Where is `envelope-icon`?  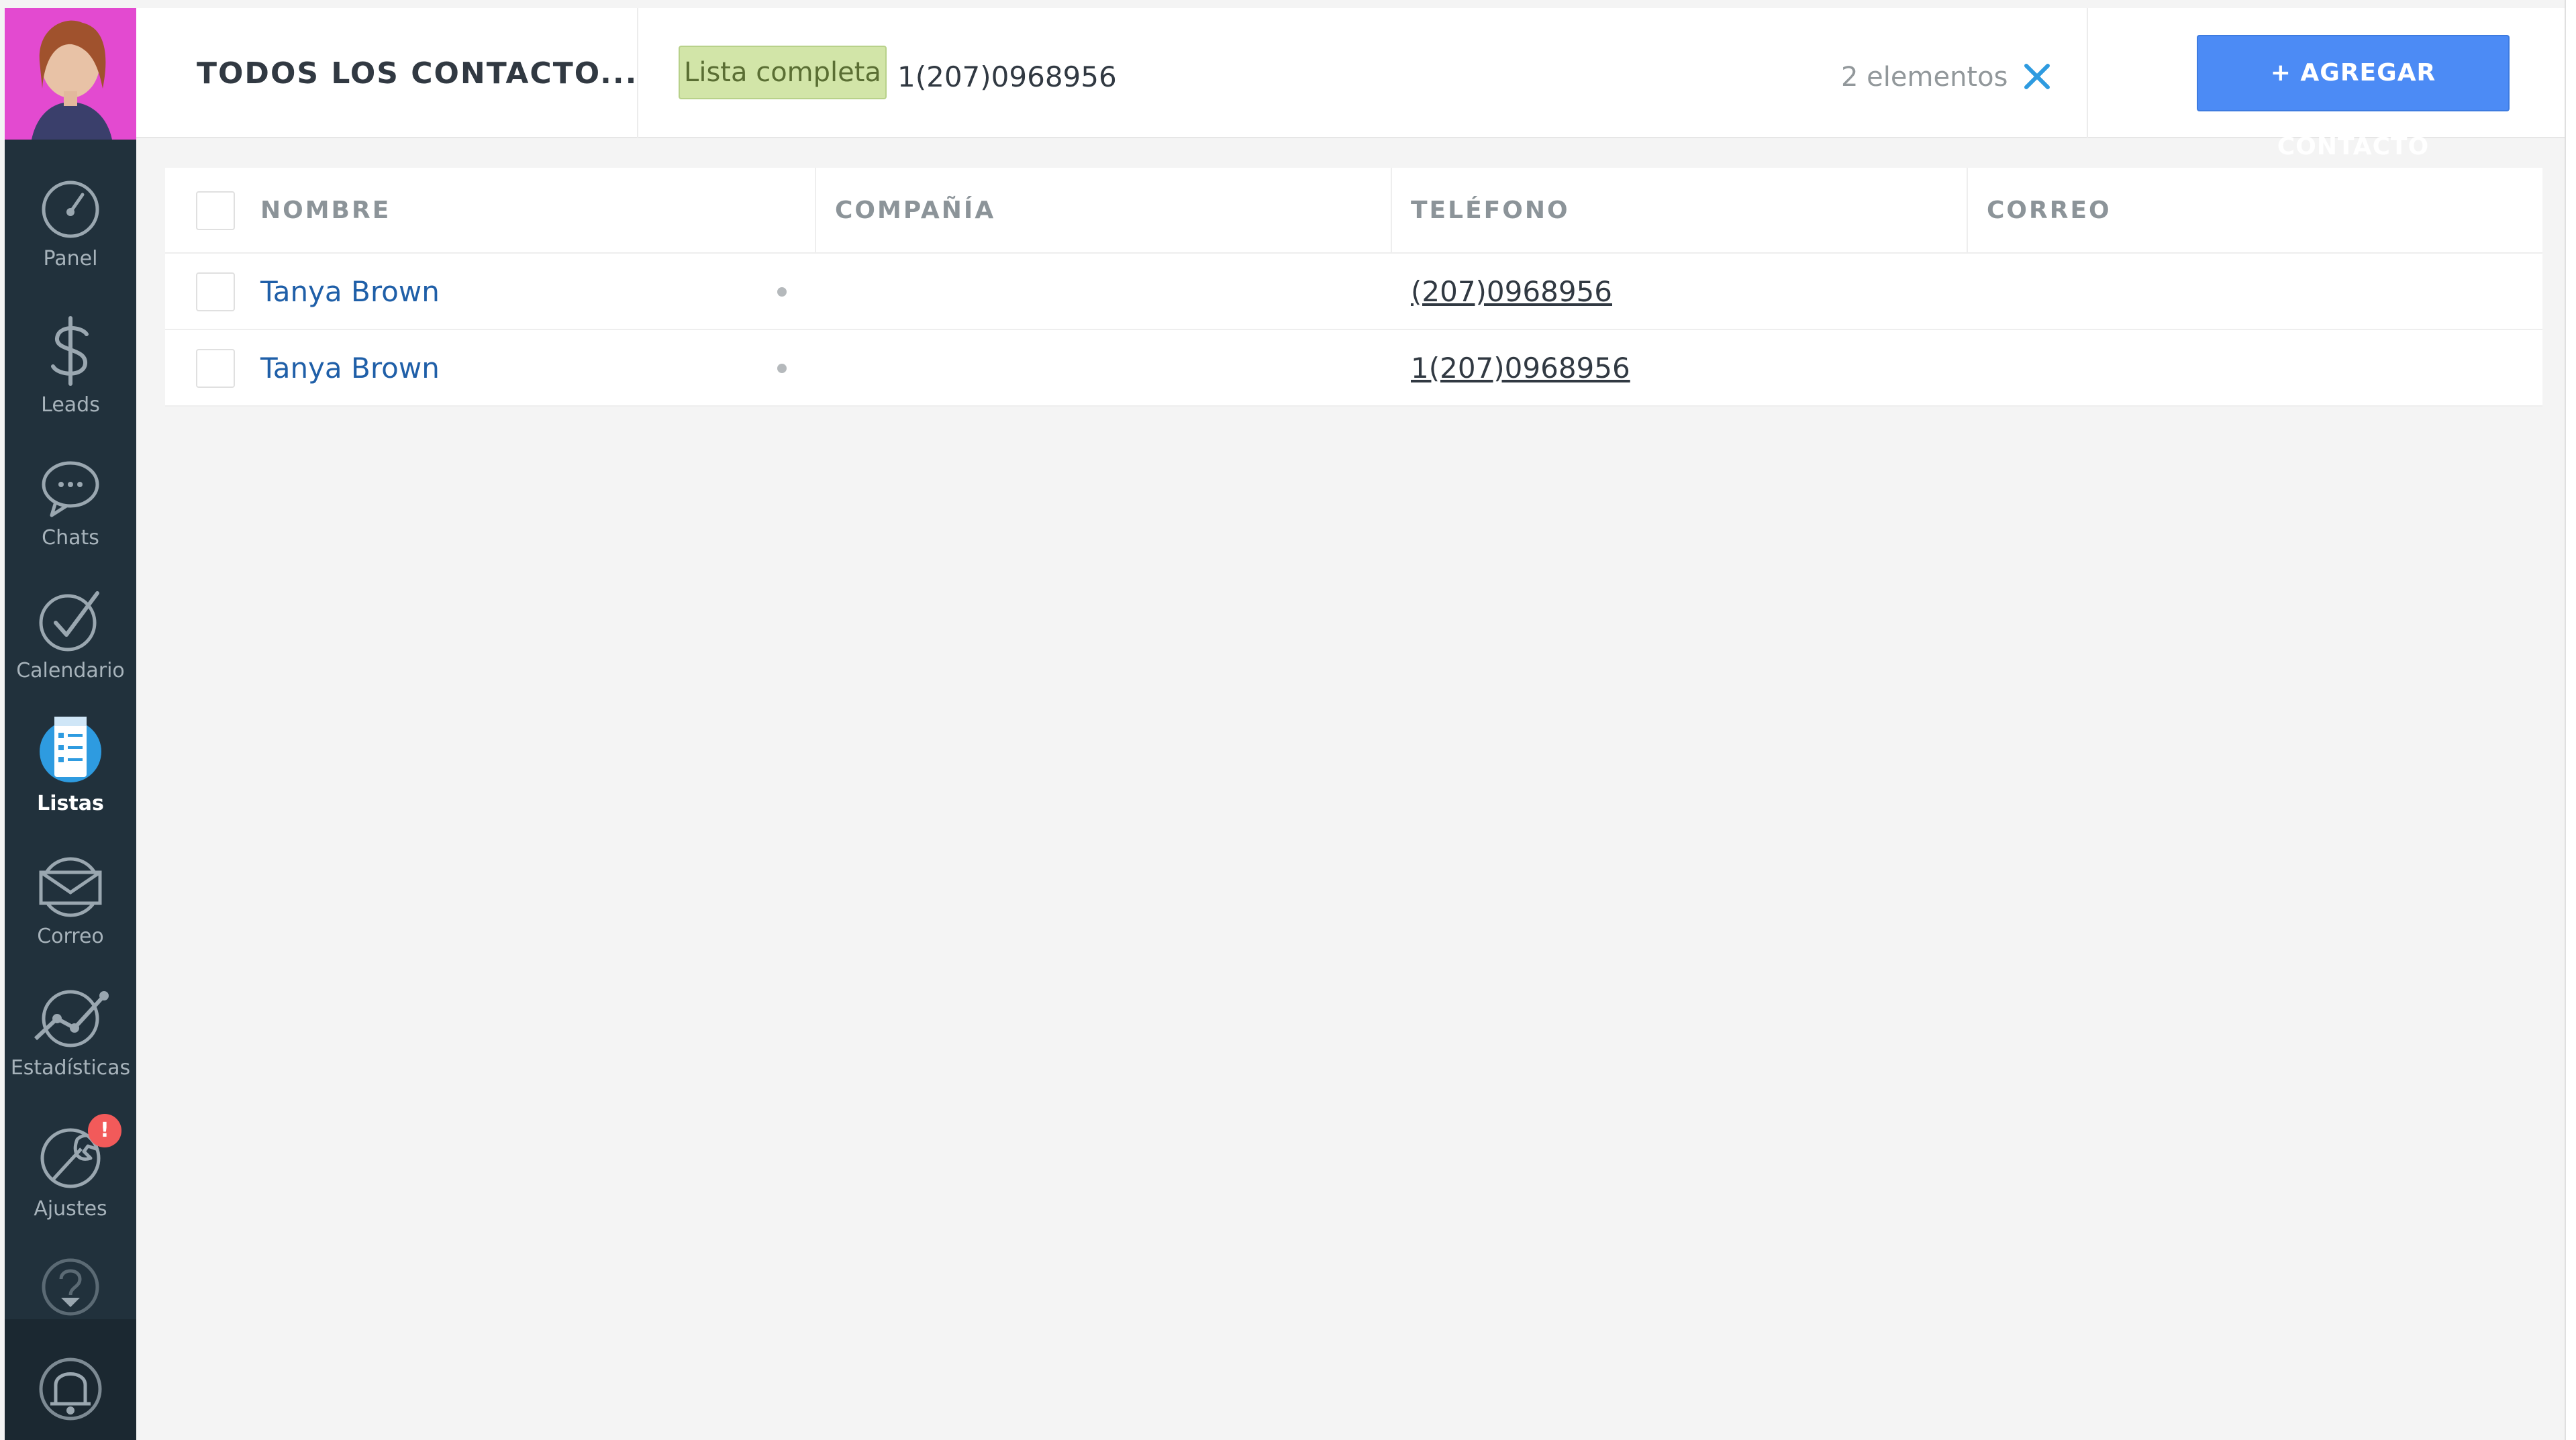 envelope-icon is located at coordinates (70, 887).